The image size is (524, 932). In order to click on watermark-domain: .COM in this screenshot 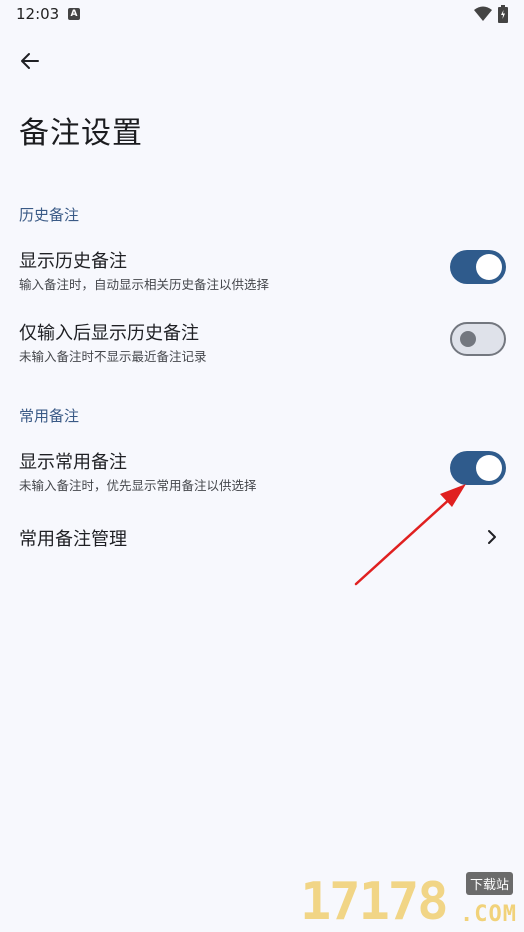, I will do `click(488, 914)`.